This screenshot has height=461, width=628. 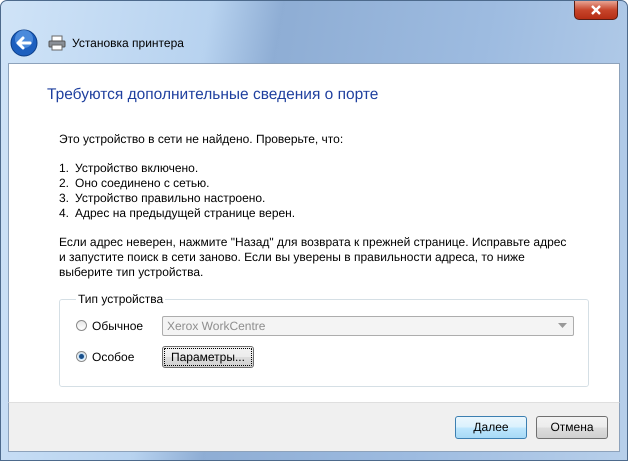 I want to click on back-button, so click(x=24, y=43).